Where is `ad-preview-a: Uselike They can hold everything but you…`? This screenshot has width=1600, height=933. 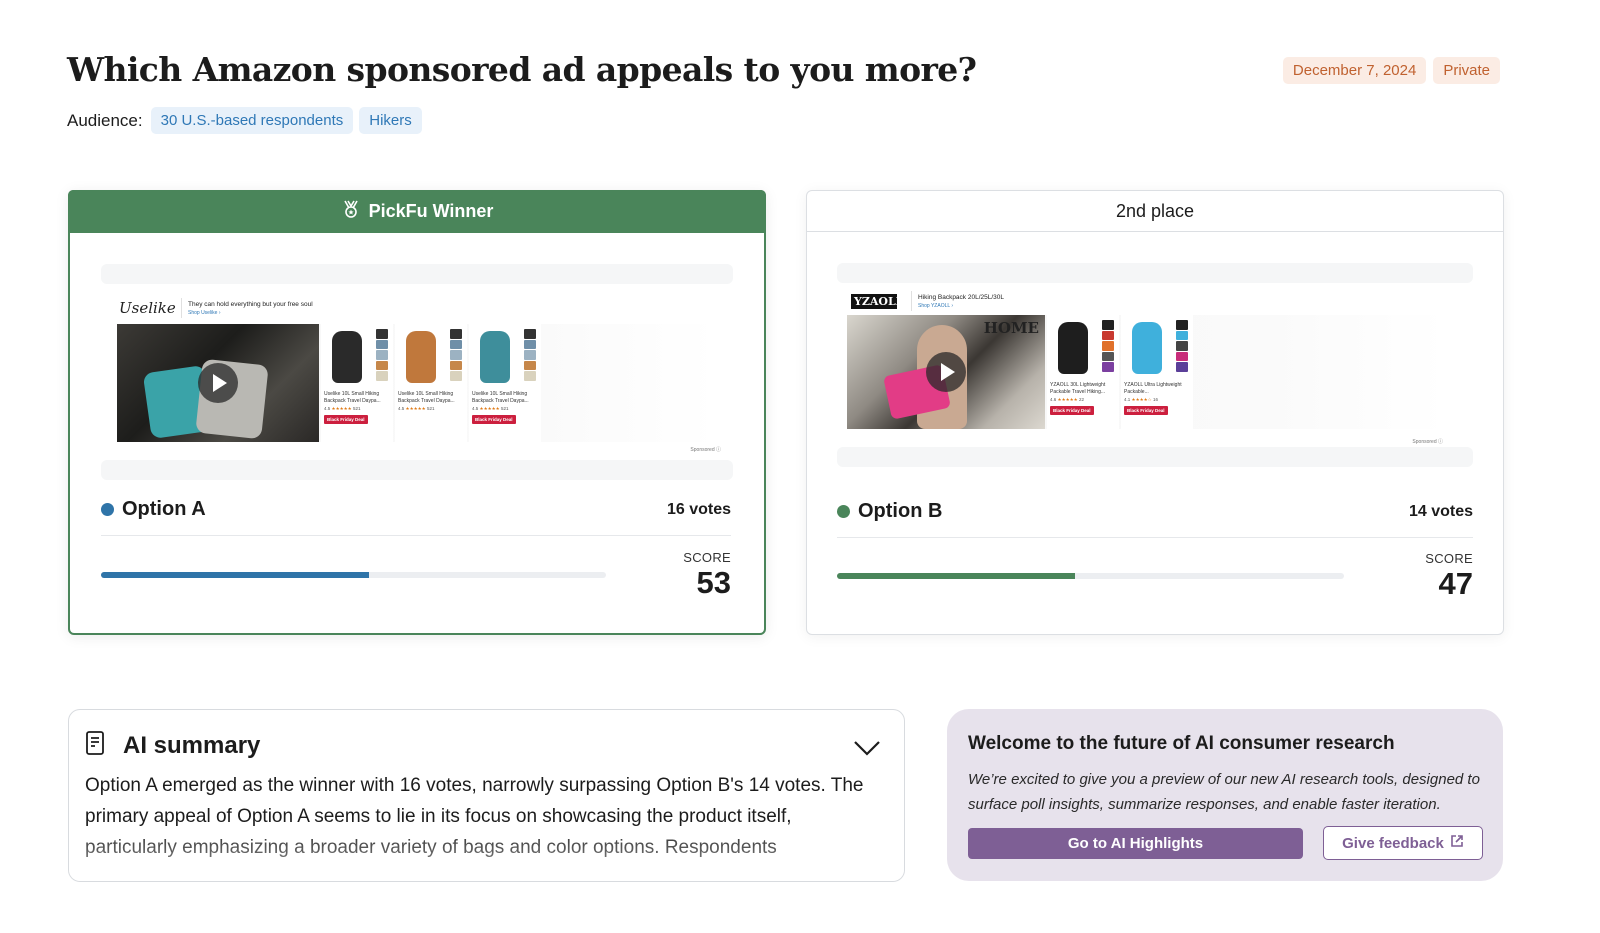 ad-preview-a: Uselike They can hold everything but you… is located at coordinates (417, 372).